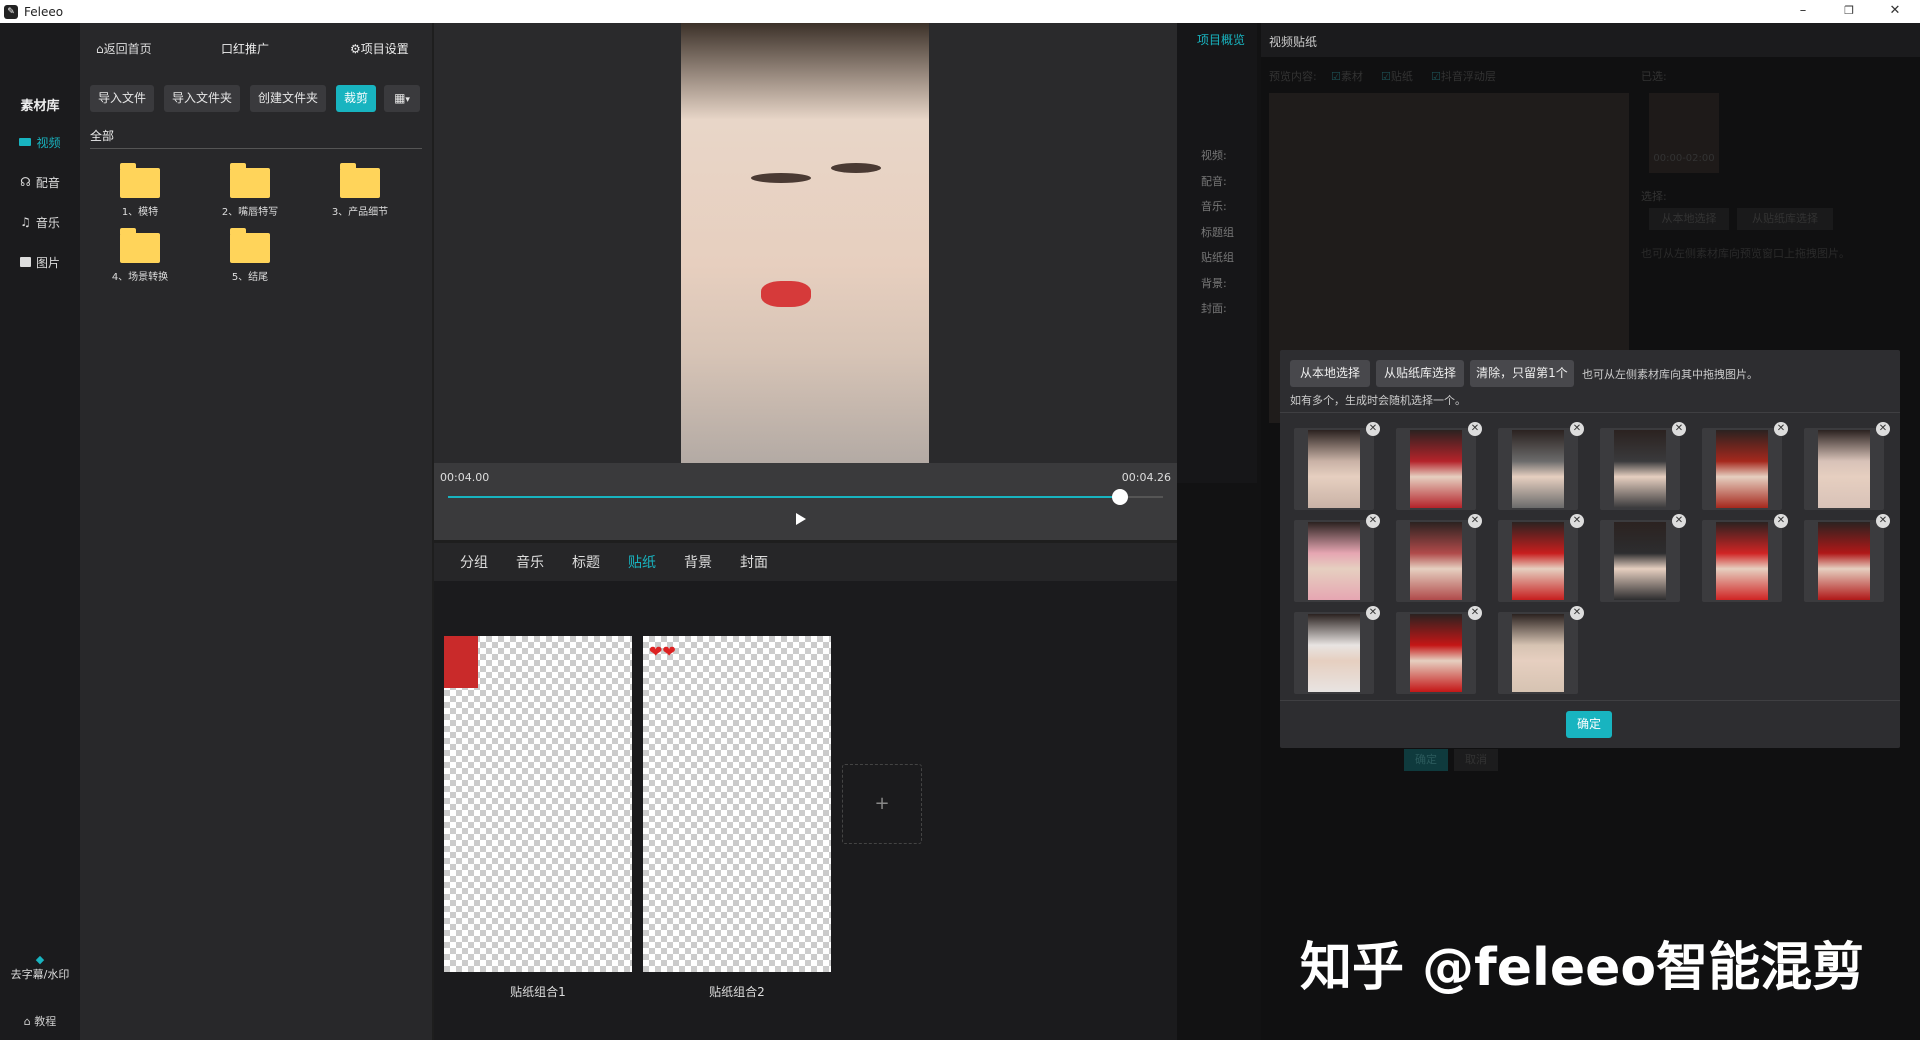 Image resolution: width=1920 pixels, height=1040 pixels. I want to click on watermark-removal-button: ◆ 去字幕/水印, so click(40, 967).